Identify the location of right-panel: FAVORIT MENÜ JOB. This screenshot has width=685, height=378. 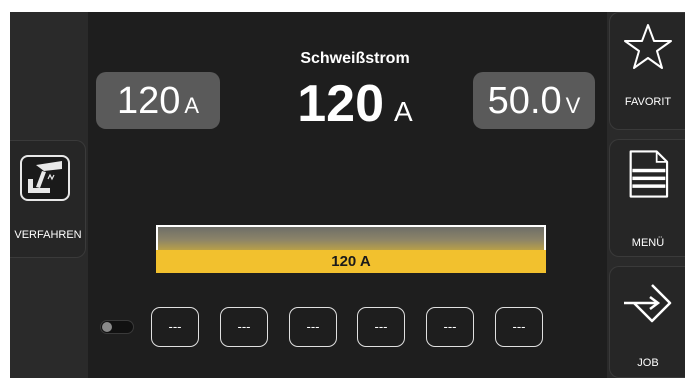
(646, 195).